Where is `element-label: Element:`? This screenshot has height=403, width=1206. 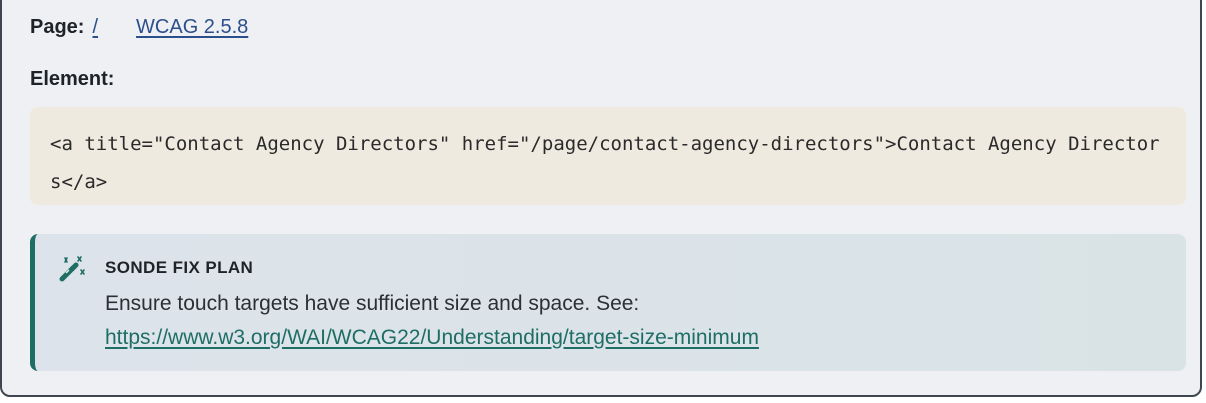
element-label: Element: is located at coordinates (72, 79).